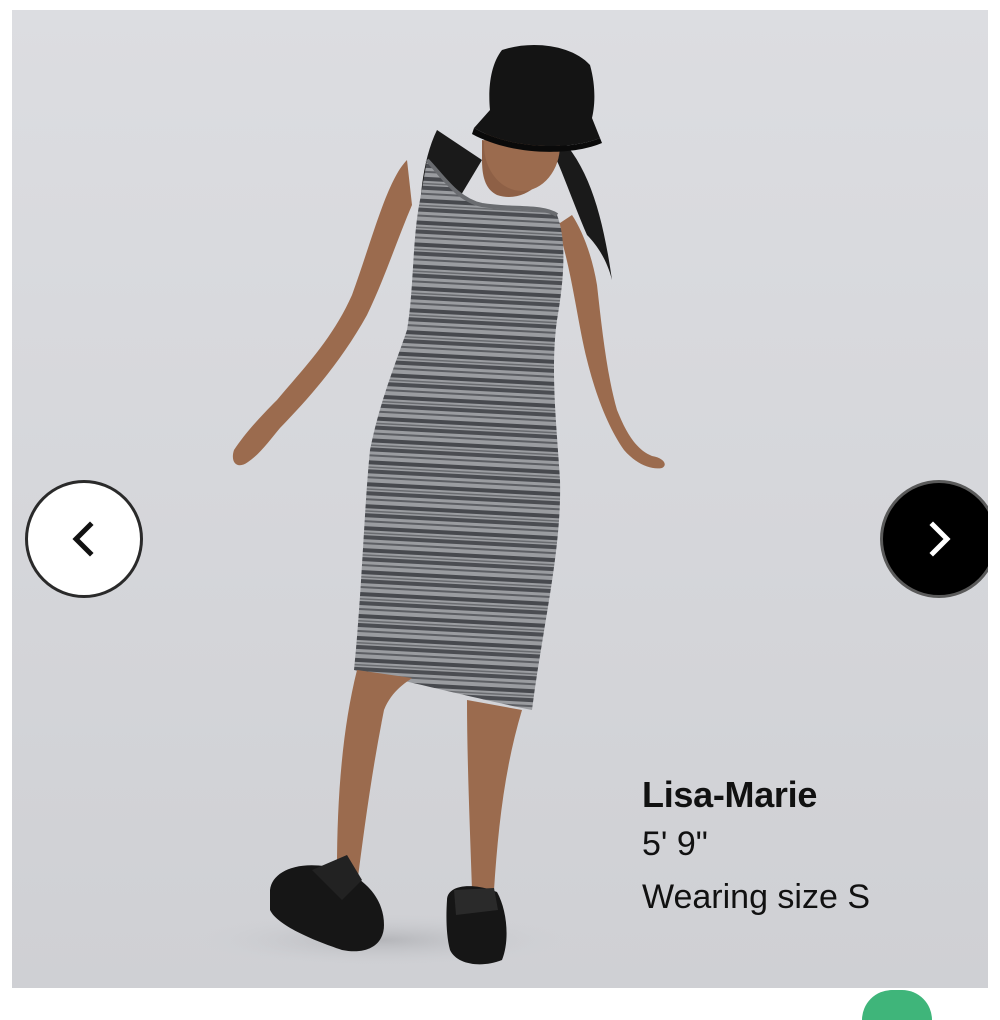 This screenshot has width=1000, height=1020. Describe the element at coordinates (756, 848) in the screenshot. I see `model-info: Lisa-Marie 5' 9" Wearing size S` at that location.